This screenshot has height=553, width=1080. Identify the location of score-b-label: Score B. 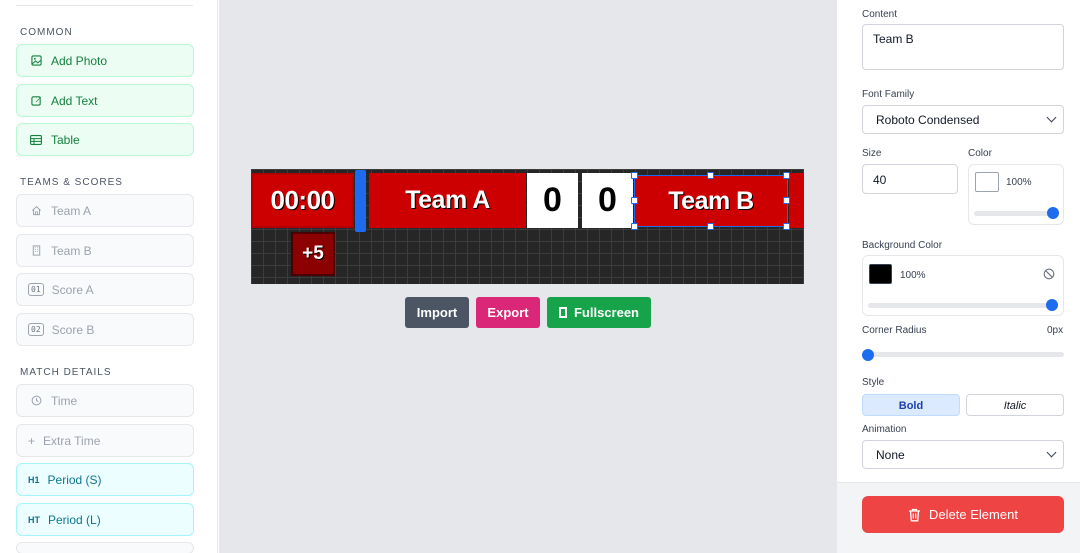
(73, 329).